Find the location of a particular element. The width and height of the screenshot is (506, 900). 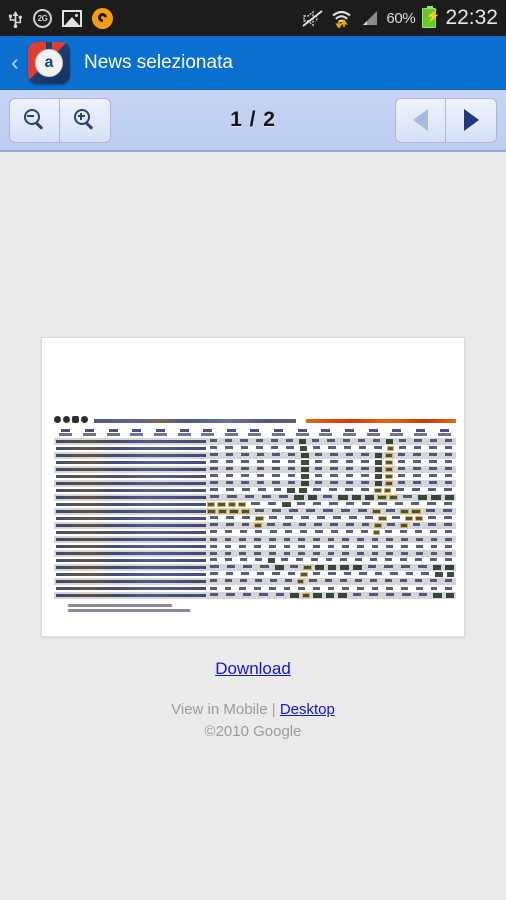

app-bar: ‹ a News selezionata is located at coordinates (253, 63).